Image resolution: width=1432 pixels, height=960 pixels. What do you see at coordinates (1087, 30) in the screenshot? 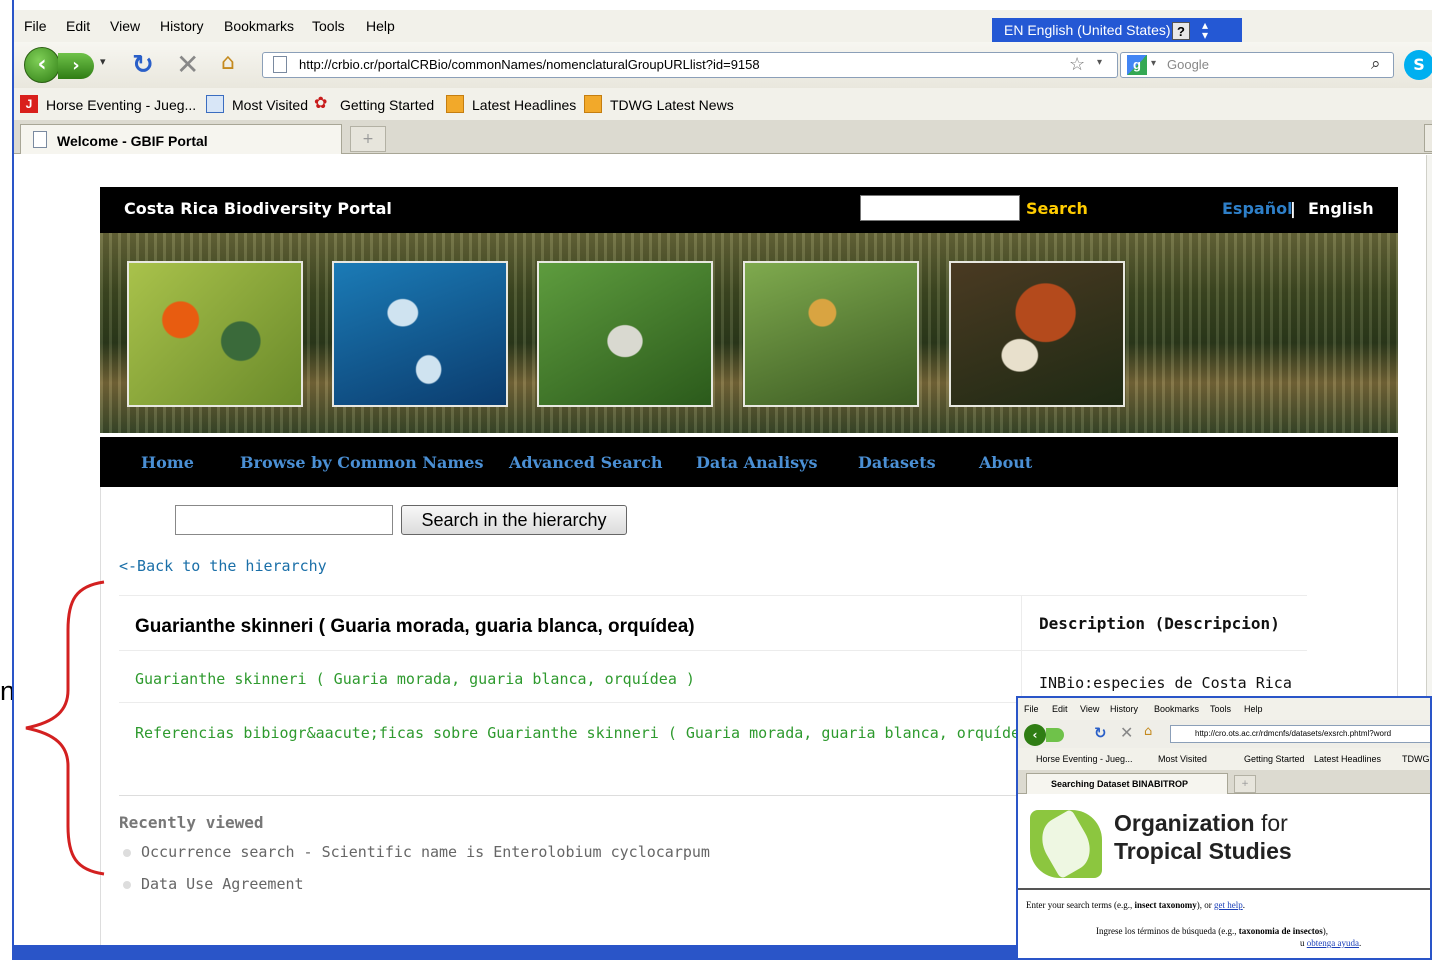
I see `language-label: EN English (United States)` at bounding box center [1087, 30].